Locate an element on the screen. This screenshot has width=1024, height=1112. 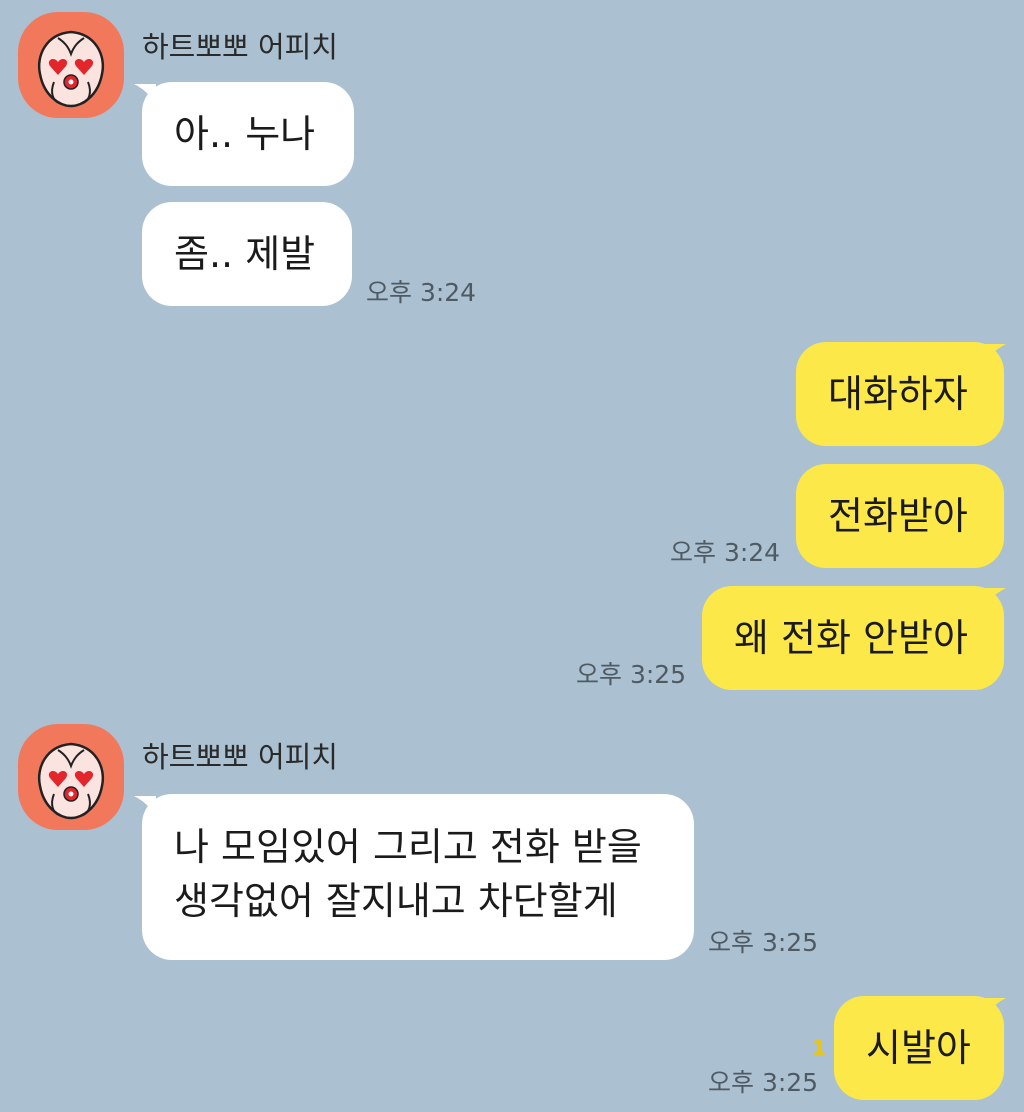
message-text: 시발아 is located at coordinates (918, 1048).